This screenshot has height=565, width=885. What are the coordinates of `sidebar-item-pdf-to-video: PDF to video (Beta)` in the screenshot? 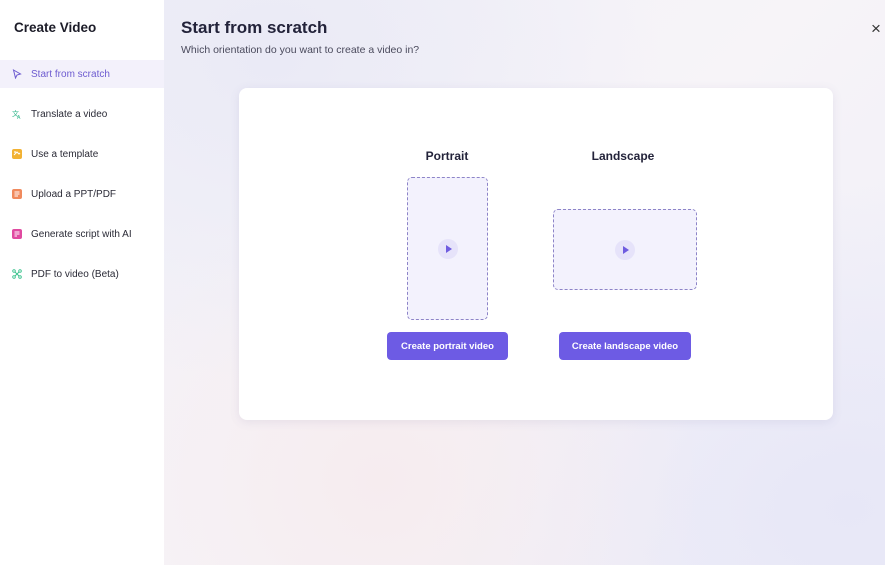 It's located at (82, 274).